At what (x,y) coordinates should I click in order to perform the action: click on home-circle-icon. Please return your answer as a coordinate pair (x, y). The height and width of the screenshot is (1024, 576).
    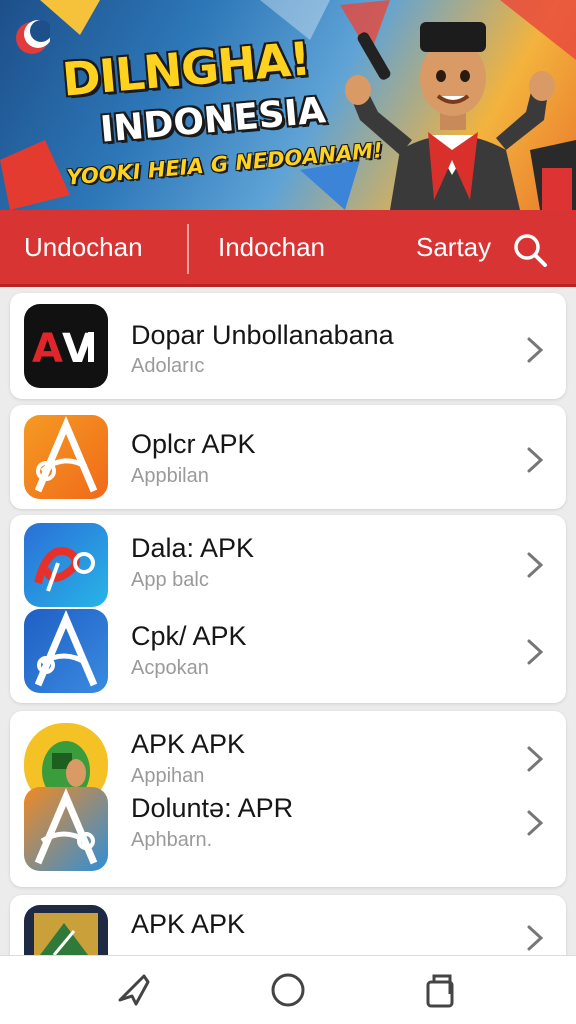
    Looking at the image, I should click on (288, 990).